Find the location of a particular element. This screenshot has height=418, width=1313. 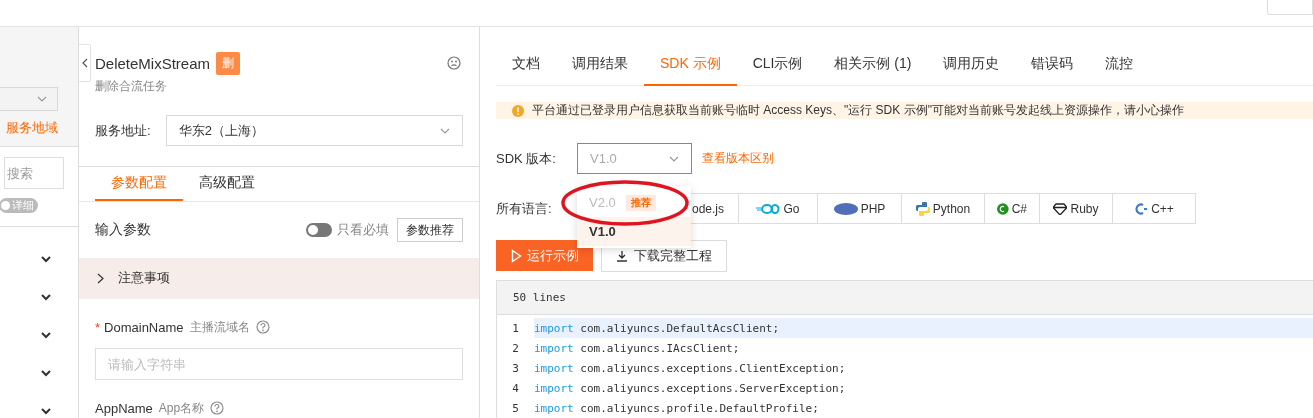

warning-icon is located at coordinates (518, 110).